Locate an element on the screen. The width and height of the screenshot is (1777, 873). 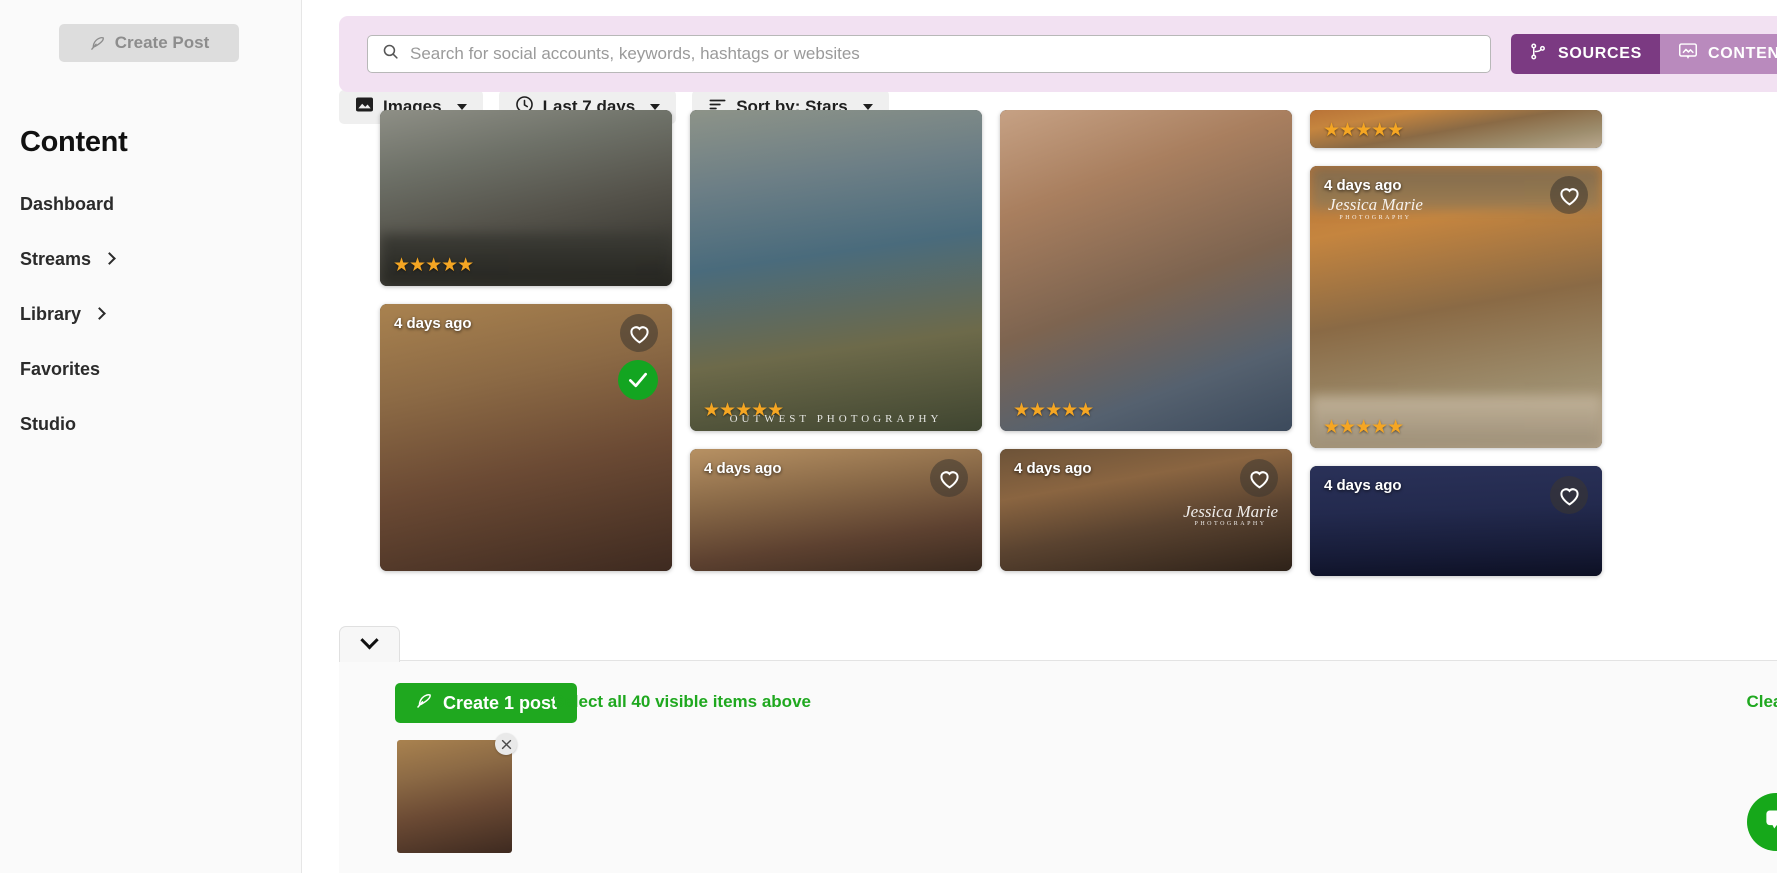
sidebar-item-label: Dashboard is located at coordinates (67, 203).